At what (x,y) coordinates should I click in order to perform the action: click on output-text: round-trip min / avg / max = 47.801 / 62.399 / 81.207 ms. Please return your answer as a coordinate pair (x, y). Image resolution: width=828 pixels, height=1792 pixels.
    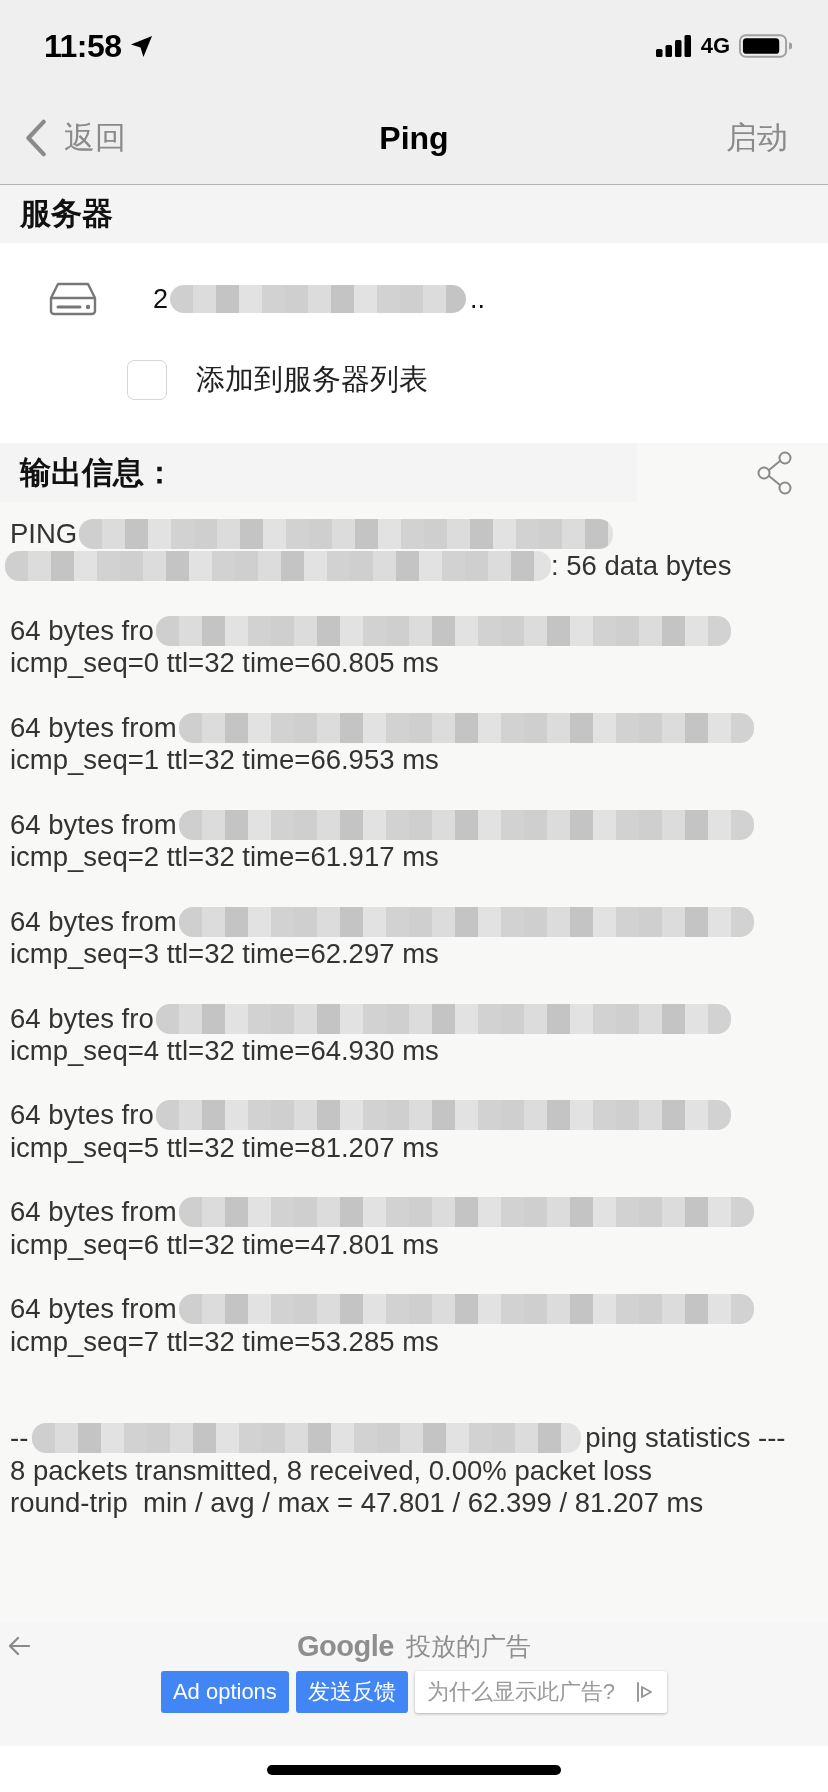
    Looking at the image, I should click on (357, 1503).